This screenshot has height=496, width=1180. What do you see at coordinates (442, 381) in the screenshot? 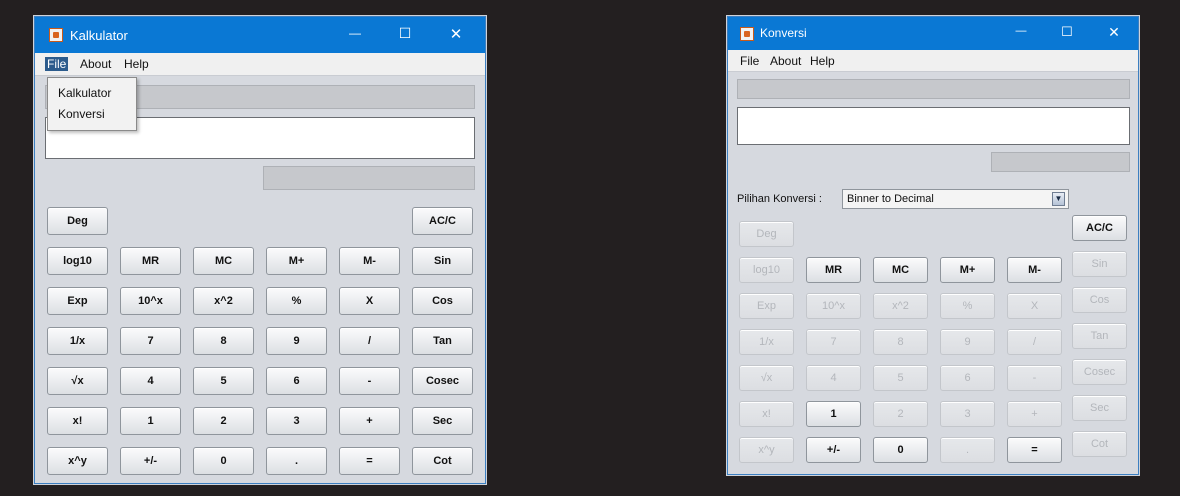
I see `cosec-button: Cosec` at bounding box center [442, 381].